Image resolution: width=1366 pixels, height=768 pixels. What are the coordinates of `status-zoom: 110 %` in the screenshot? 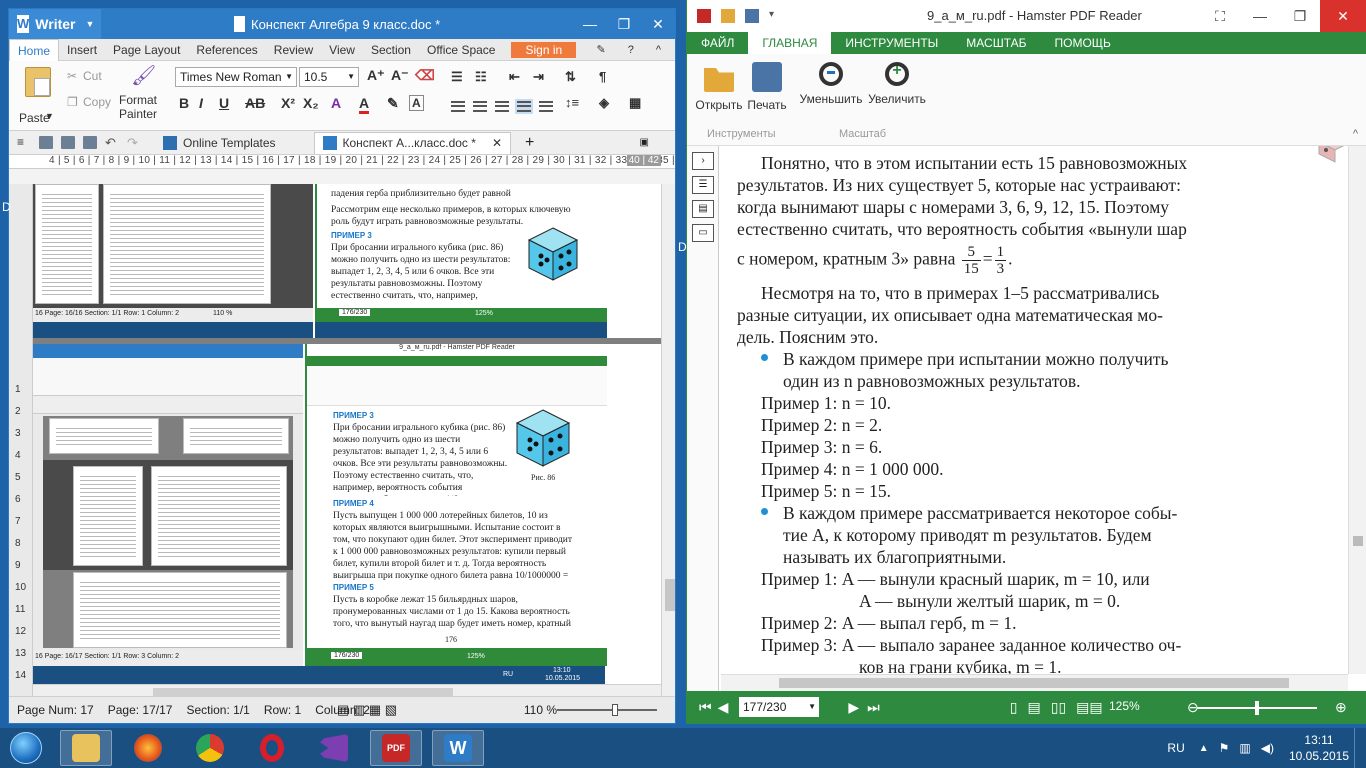 It's located at (540, 710).